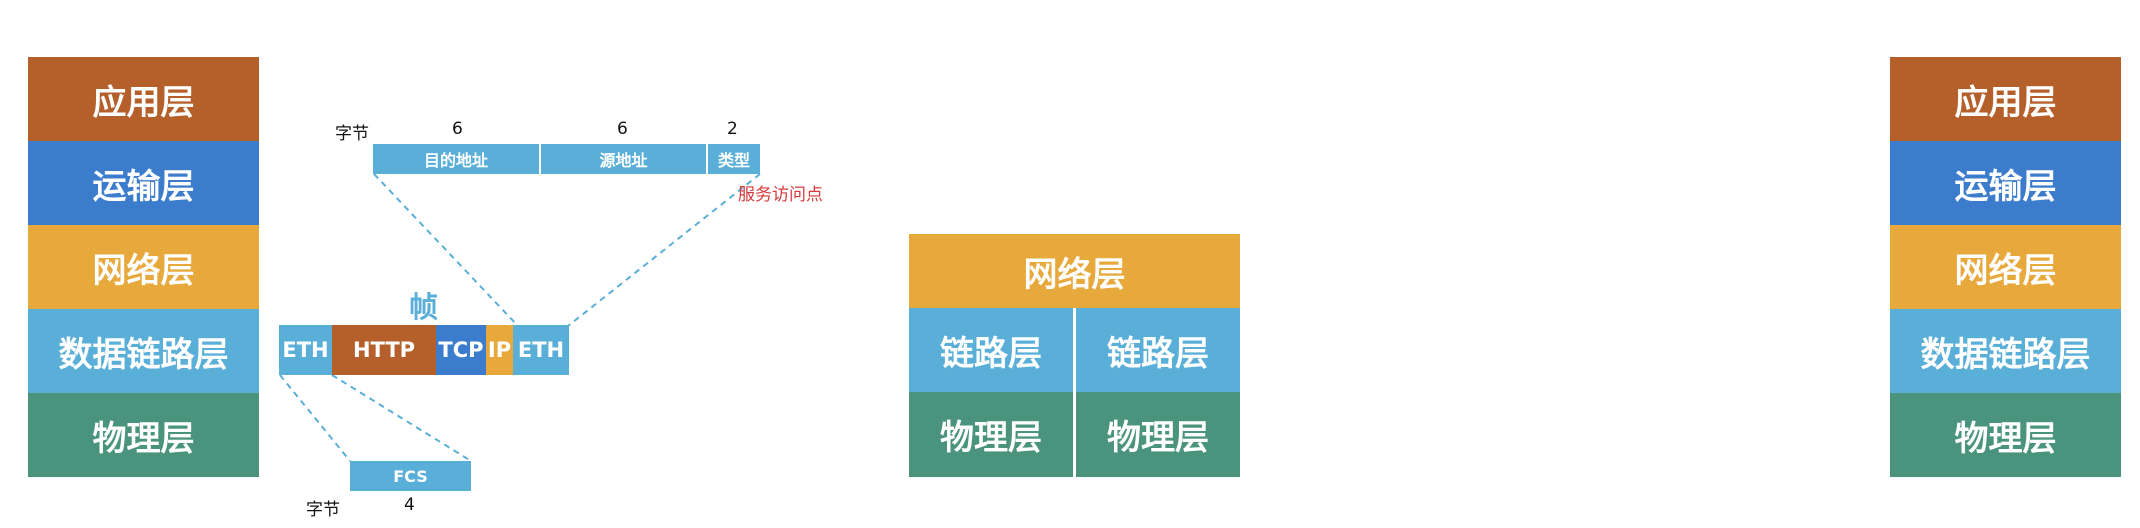 The height and width of the screenshot is (528, 2140). Describe the element at coordinates (991, 350) in the screenshot. I see `router-link-layer-left: 链路层` at that location.